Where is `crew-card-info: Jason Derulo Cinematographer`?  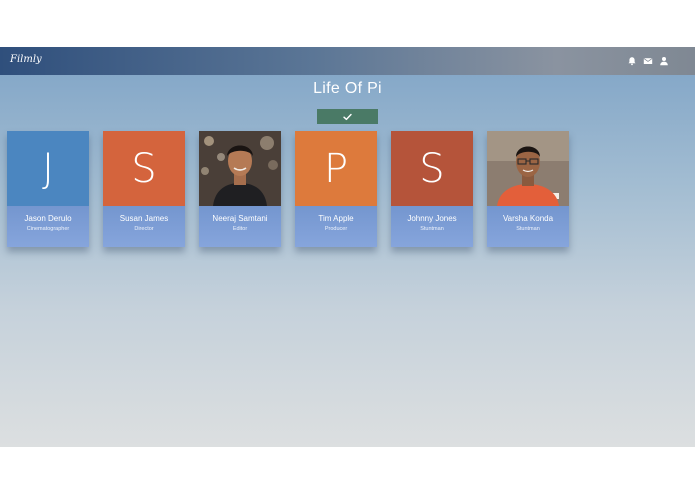 crew-card-info: Jason Derulo Cinematographer is located at coordinates (48, 226).